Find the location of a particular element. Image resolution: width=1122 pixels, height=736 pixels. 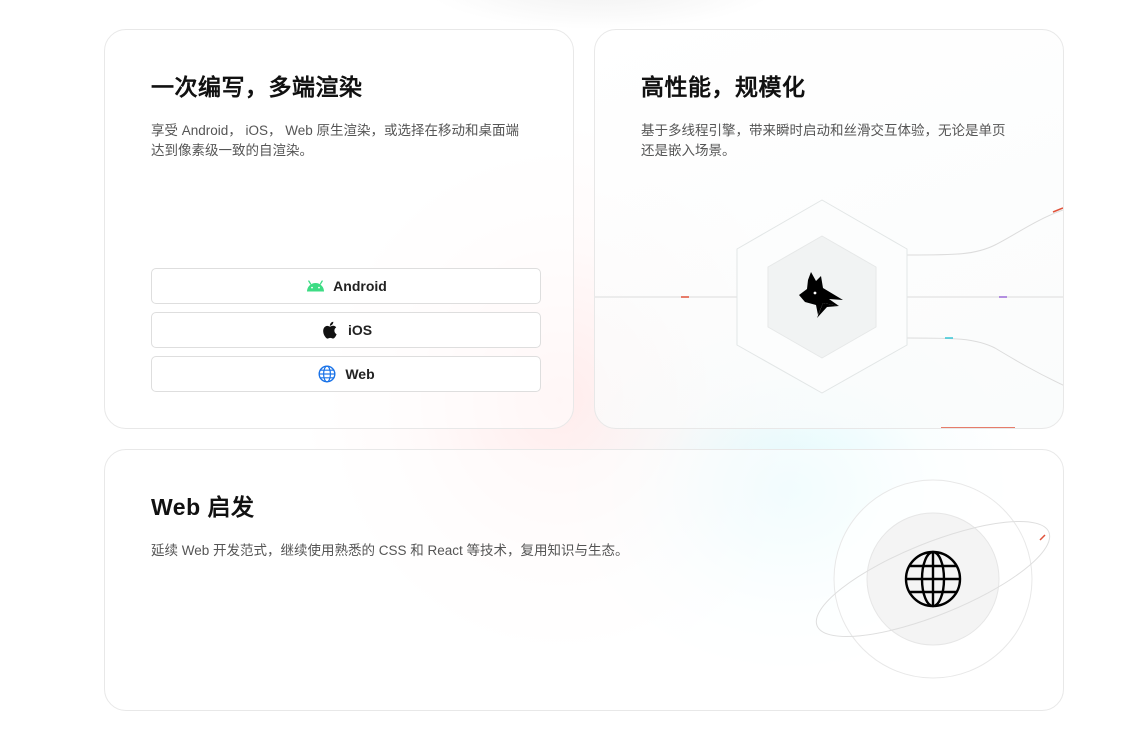

cross-platform-title: 一次编写，多端渲染 is located at coordinates (257, 87).